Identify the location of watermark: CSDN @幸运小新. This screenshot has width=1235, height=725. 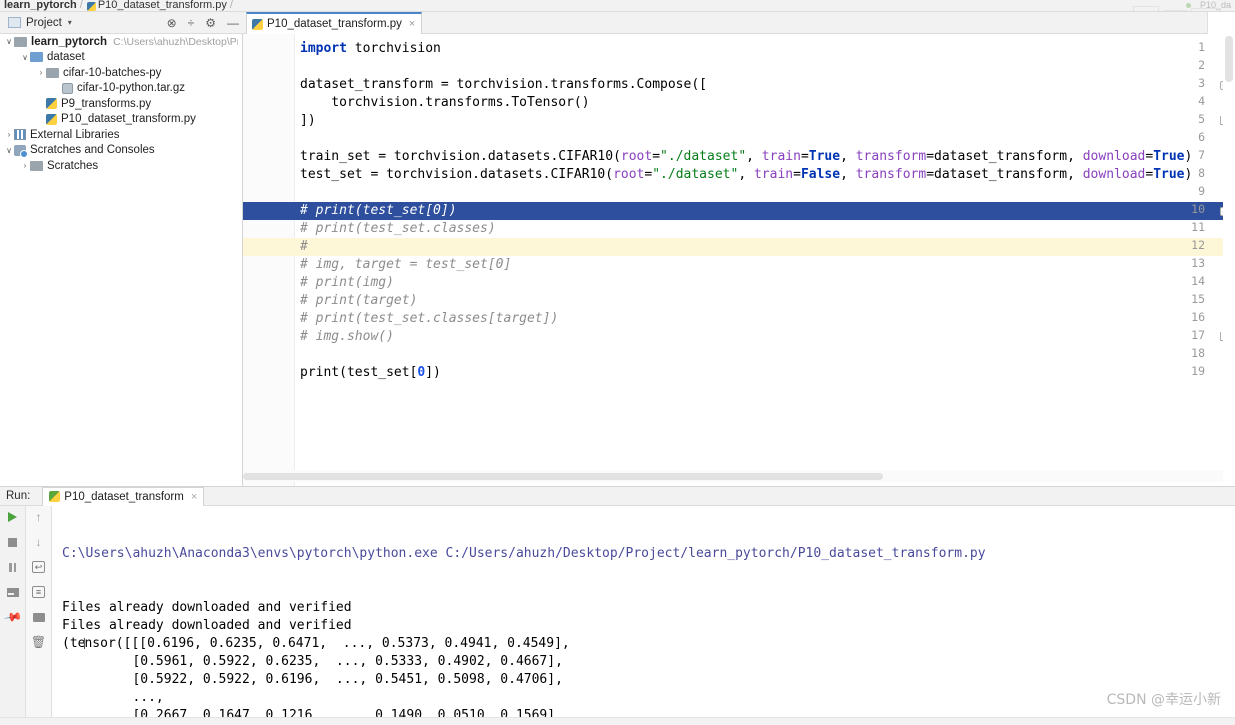
(1163, 700).